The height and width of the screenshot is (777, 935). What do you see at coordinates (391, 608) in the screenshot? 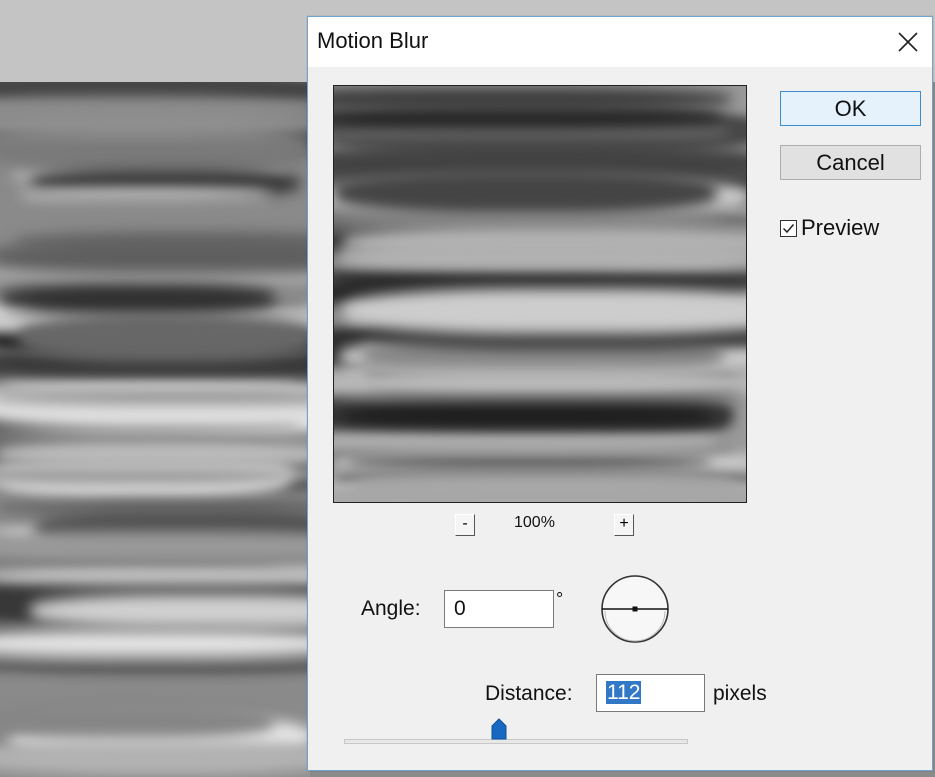
I see `angle-label: Angle:` at bounding box center [391, 608].